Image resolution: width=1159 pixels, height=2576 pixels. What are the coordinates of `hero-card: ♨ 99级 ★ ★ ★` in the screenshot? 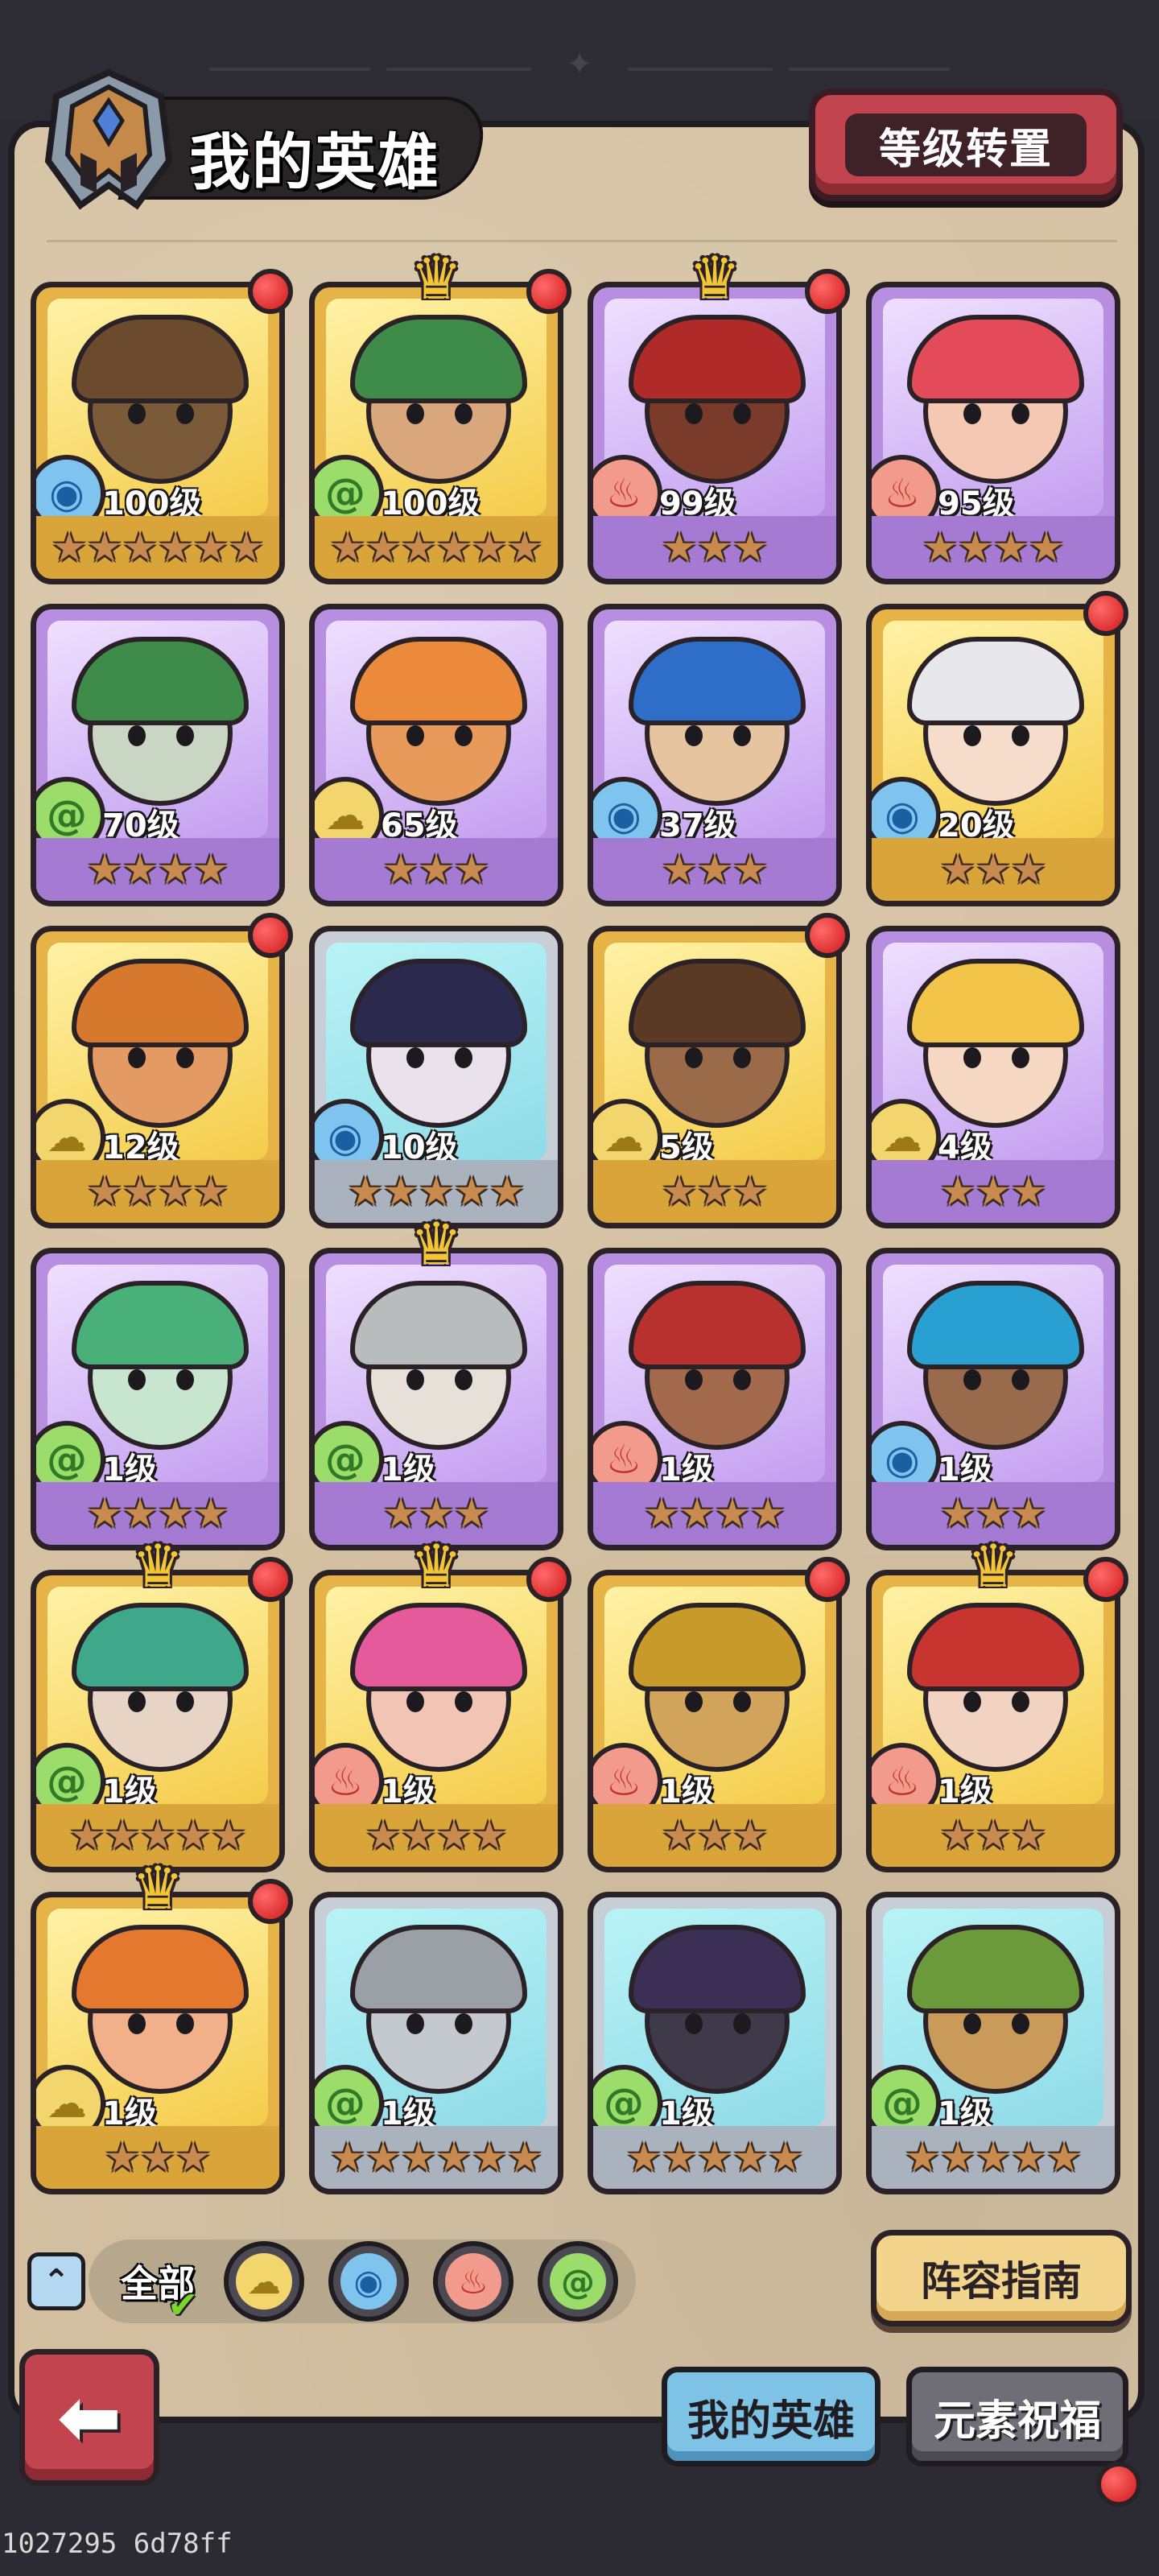 It's located at (715, 433).